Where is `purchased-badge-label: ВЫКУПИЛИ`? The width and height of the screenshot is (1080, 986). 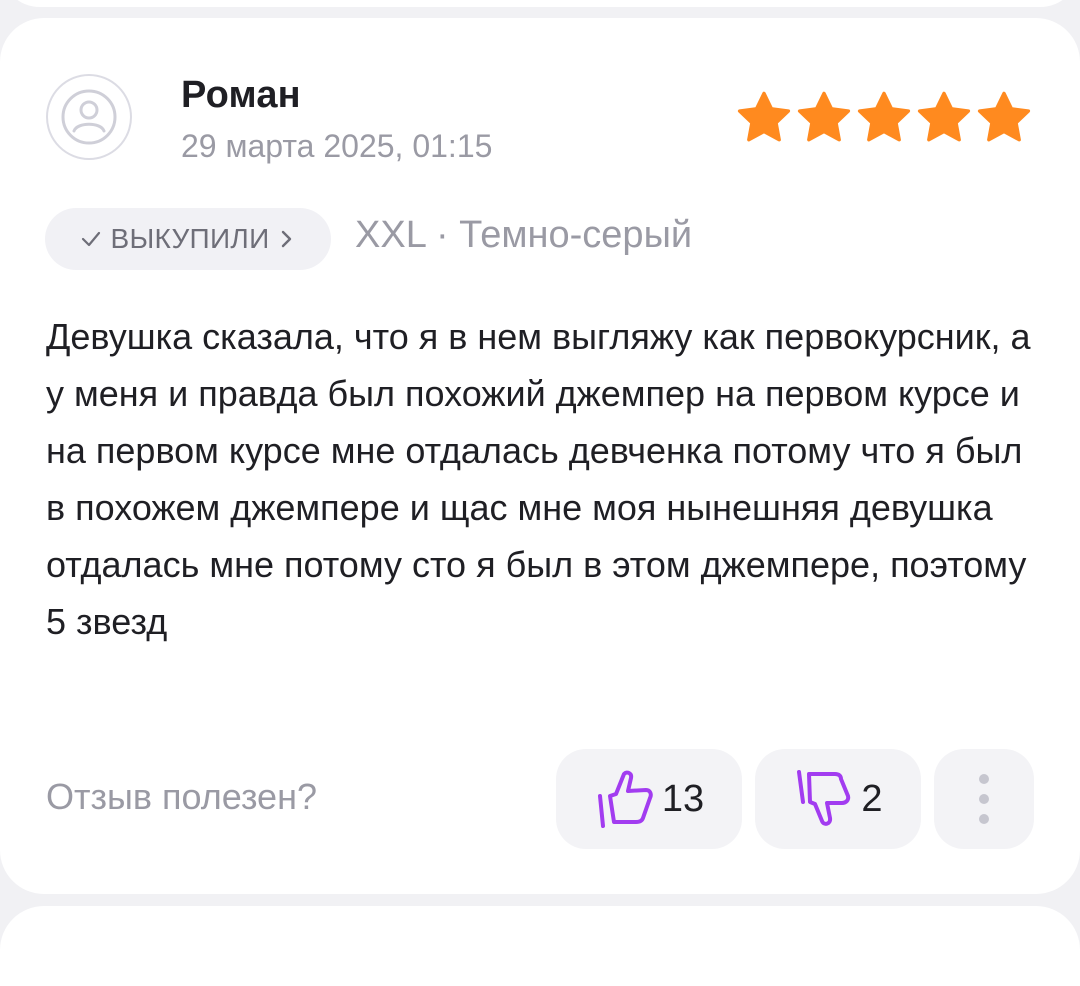
purchased-badge-label: ВЫКУПИЛИ is located at coordinates (190, 238).